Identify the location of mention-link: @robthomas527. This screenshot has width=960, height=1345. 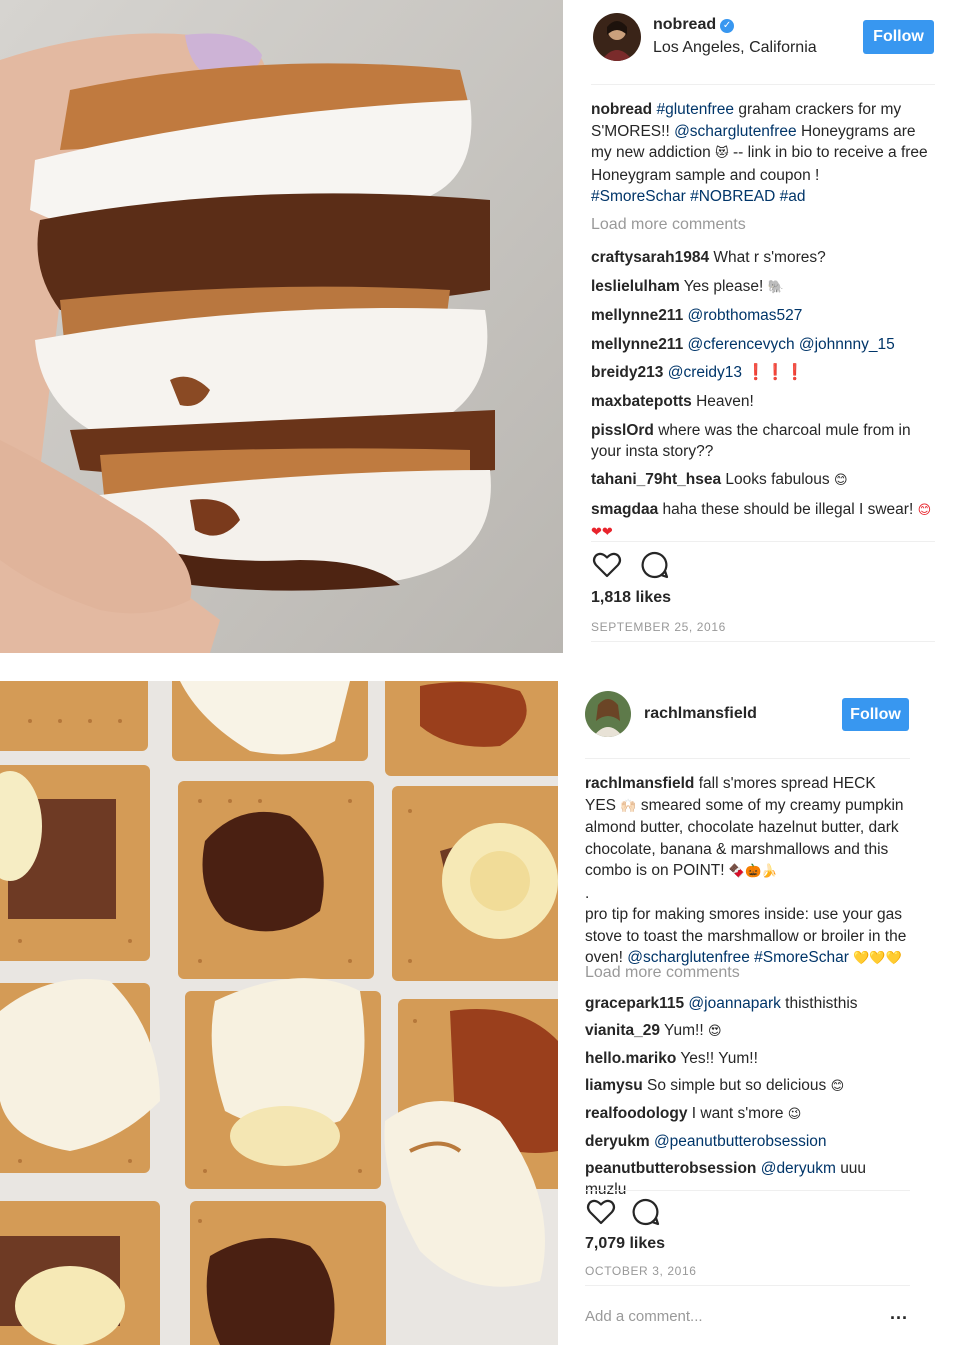
(745, 315).